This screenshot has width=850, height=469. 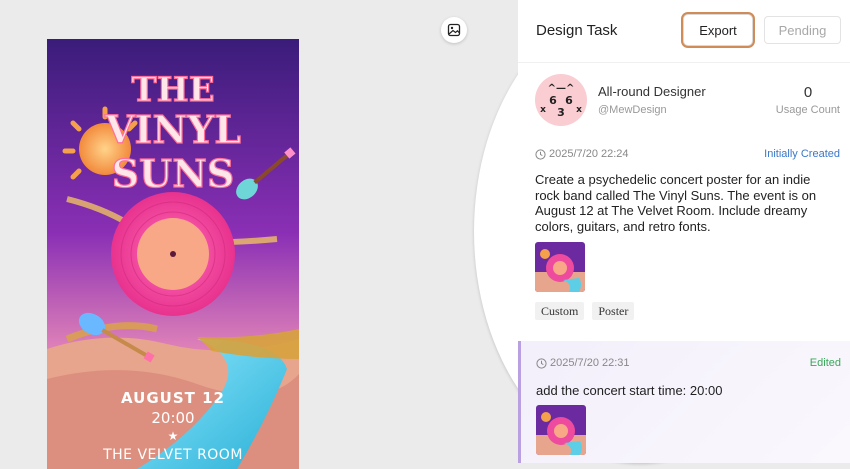 What do you see at coordinates (561, 112) in the screenshot?
I see `svg-text: 3` at bounding box center [561, 112].